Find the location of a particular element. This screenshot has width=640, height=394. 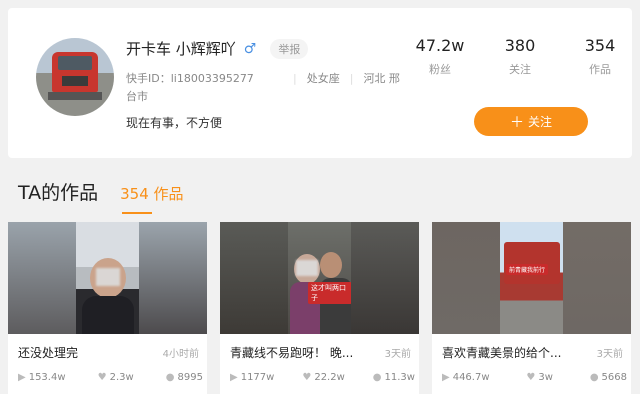

video-card: 还没处理完 4小时前 ▶ 153.4w ♥ 2.3w ● 8995 is located at coordinates (107, 308).